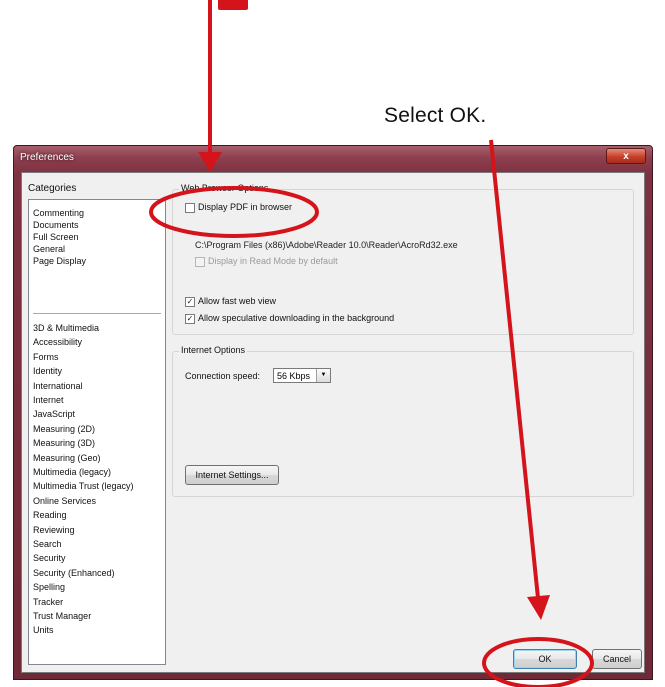 The image size is (665, 687). Describe the element at coordinates (49, 249) in the screenshot. I see `category-item: General` at that location.